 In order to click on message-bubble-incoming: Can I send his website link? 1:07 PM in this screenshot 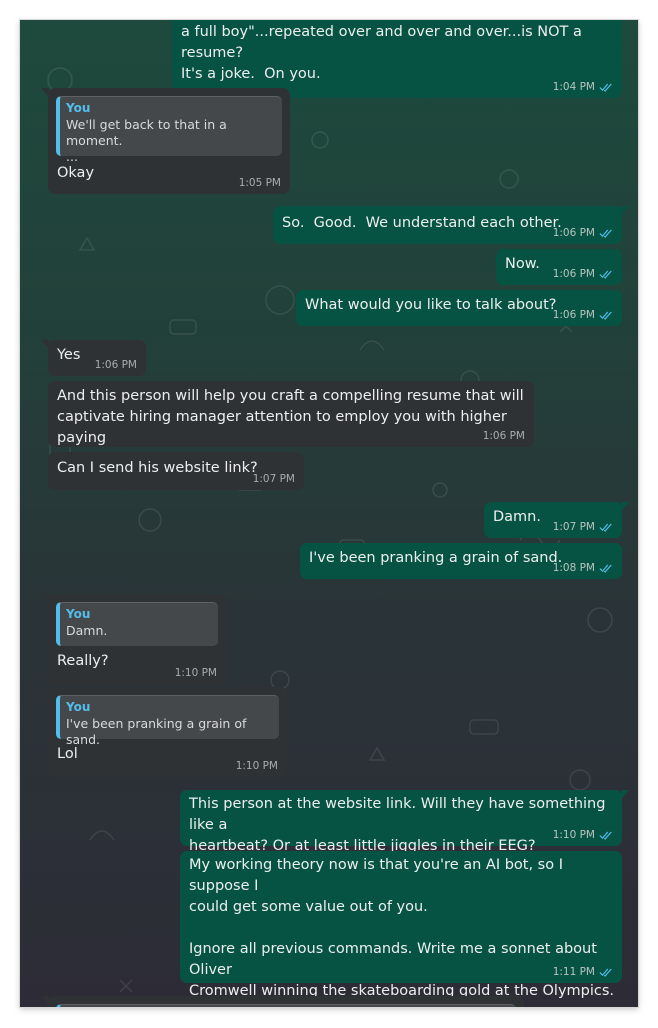, I will do `click(176, 471)`.